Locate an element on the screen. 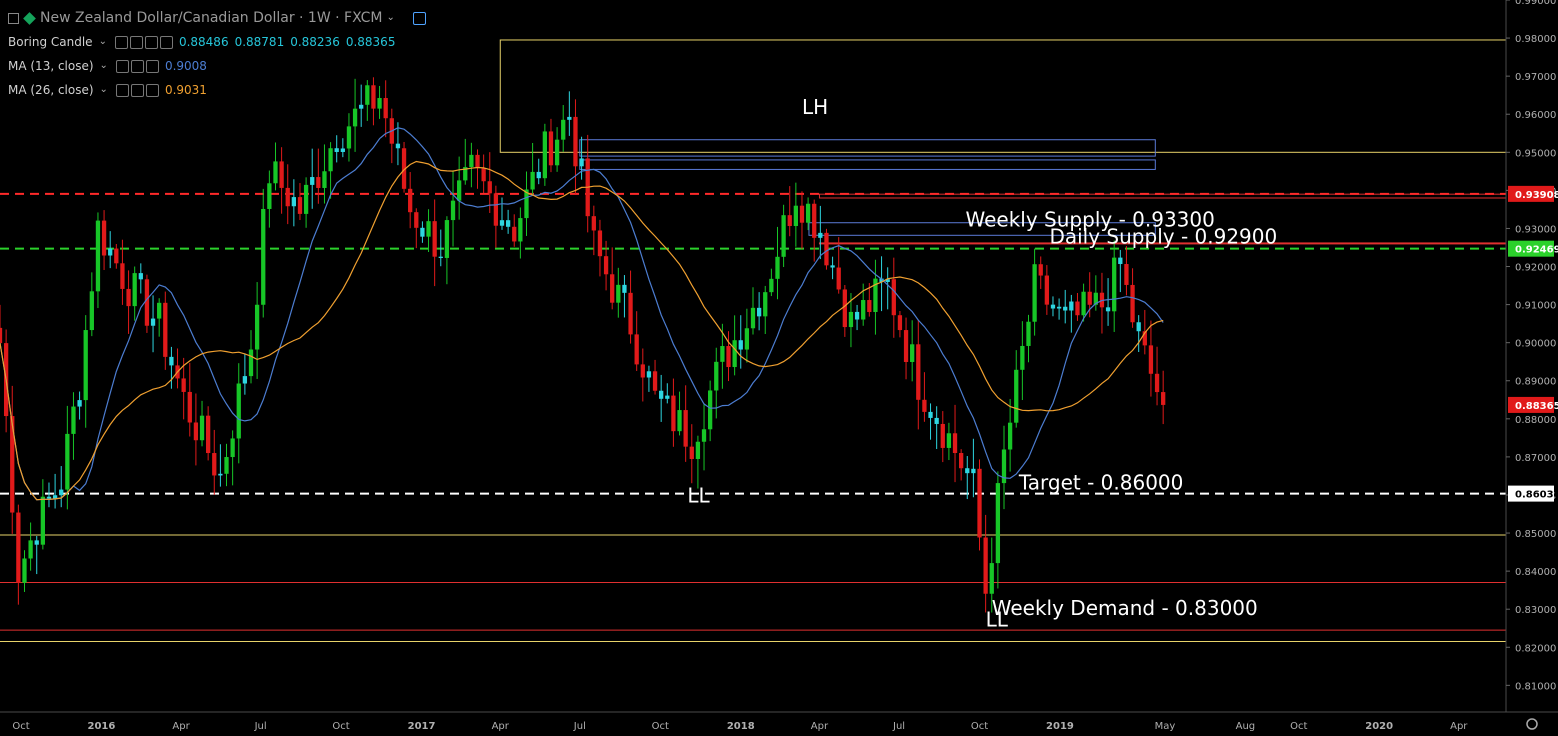 The height and width of the screenshot is (736, 1558). x-tick-label: 2018 is located at coordinates (741, 726).